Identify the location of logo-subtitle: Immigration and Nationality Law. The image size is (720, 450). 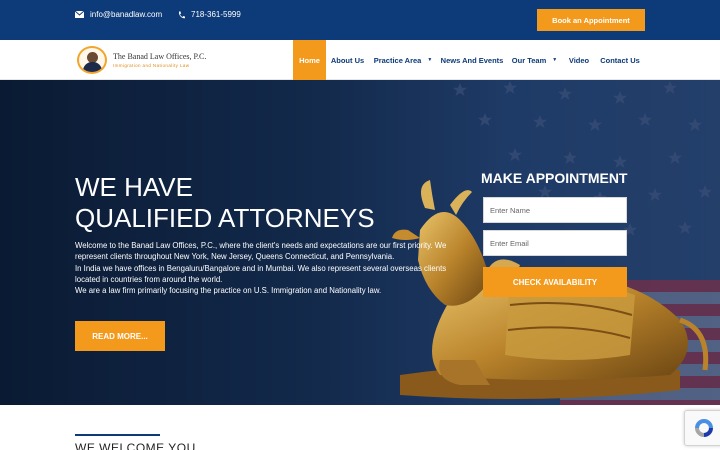
(151, 65).